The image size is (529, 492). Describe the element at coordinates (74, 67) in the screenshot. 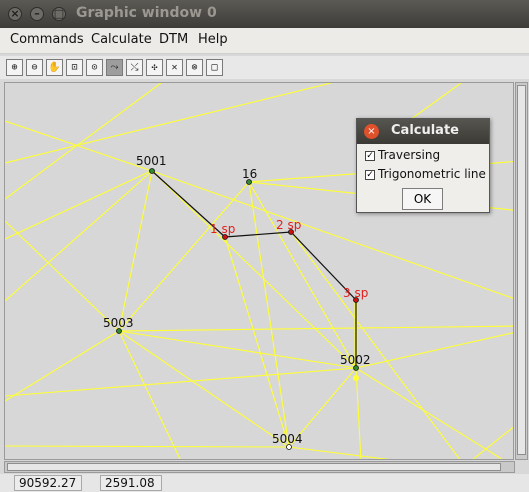

I see `zoom-window-icon: ⊡` at that location.